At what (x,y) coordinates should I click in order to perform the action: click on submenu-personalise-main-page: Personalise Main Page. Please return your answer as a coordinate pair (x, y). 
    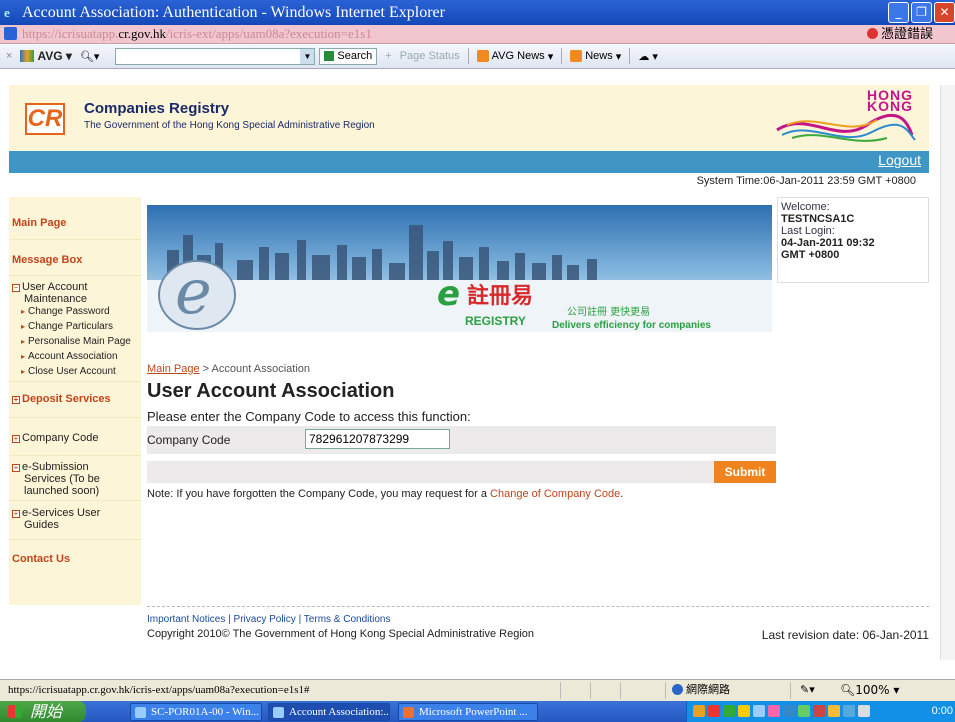
    Looking at the image, I should click on (76, 341).